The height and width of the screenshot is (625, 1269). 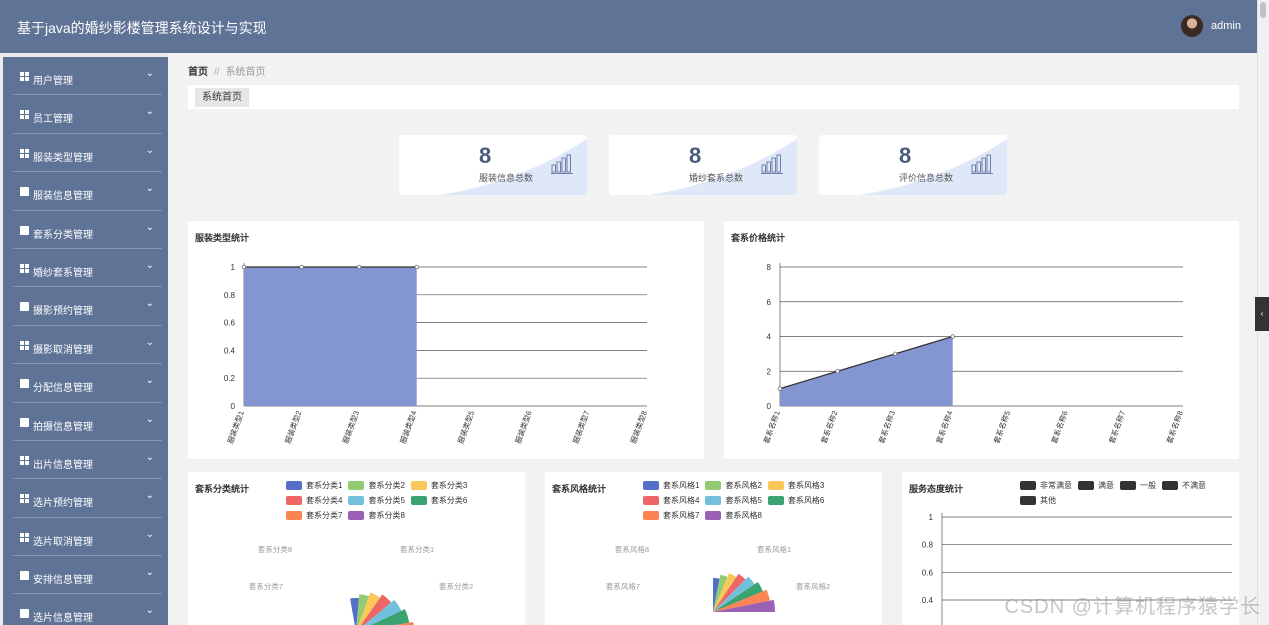 I want to click on legend-item: 套系风格3, so click(x=796, y=485).